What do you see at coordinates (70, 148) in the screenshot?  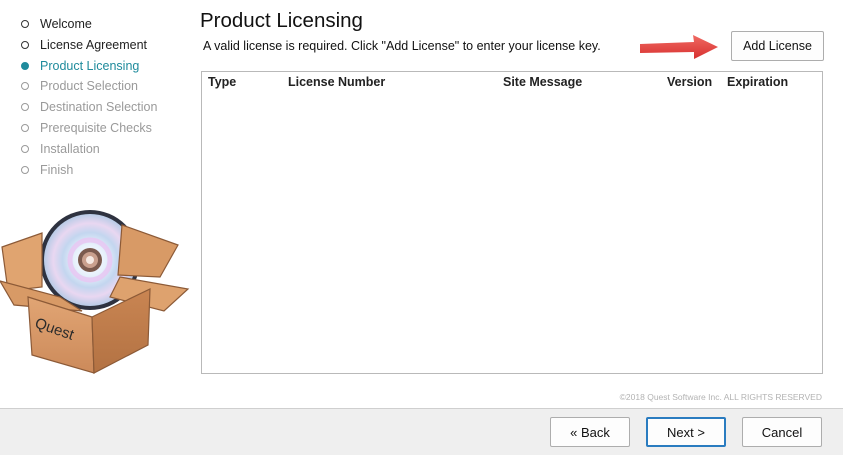 I see `step-label: Installation` at bounding box center [70, 148].